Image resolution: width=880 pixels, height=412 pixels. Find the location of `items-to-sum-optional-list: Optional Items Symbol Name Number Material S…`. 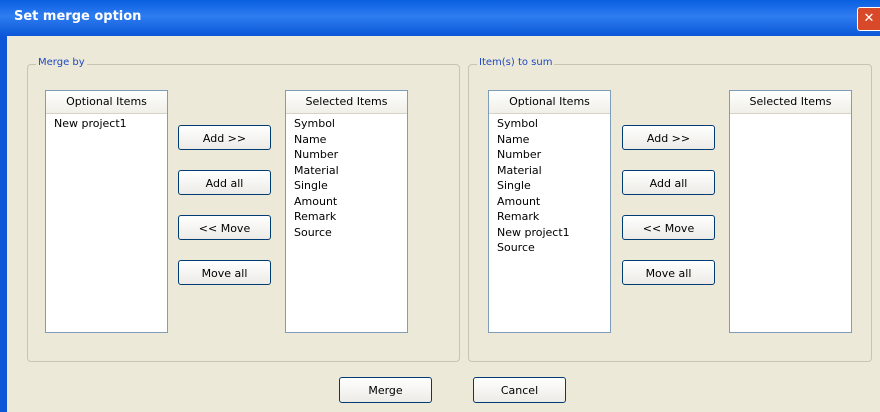

items-to-sum-optional-list: Optional Items Symbol Name Number Material S… is located at coordinates (549, 211).